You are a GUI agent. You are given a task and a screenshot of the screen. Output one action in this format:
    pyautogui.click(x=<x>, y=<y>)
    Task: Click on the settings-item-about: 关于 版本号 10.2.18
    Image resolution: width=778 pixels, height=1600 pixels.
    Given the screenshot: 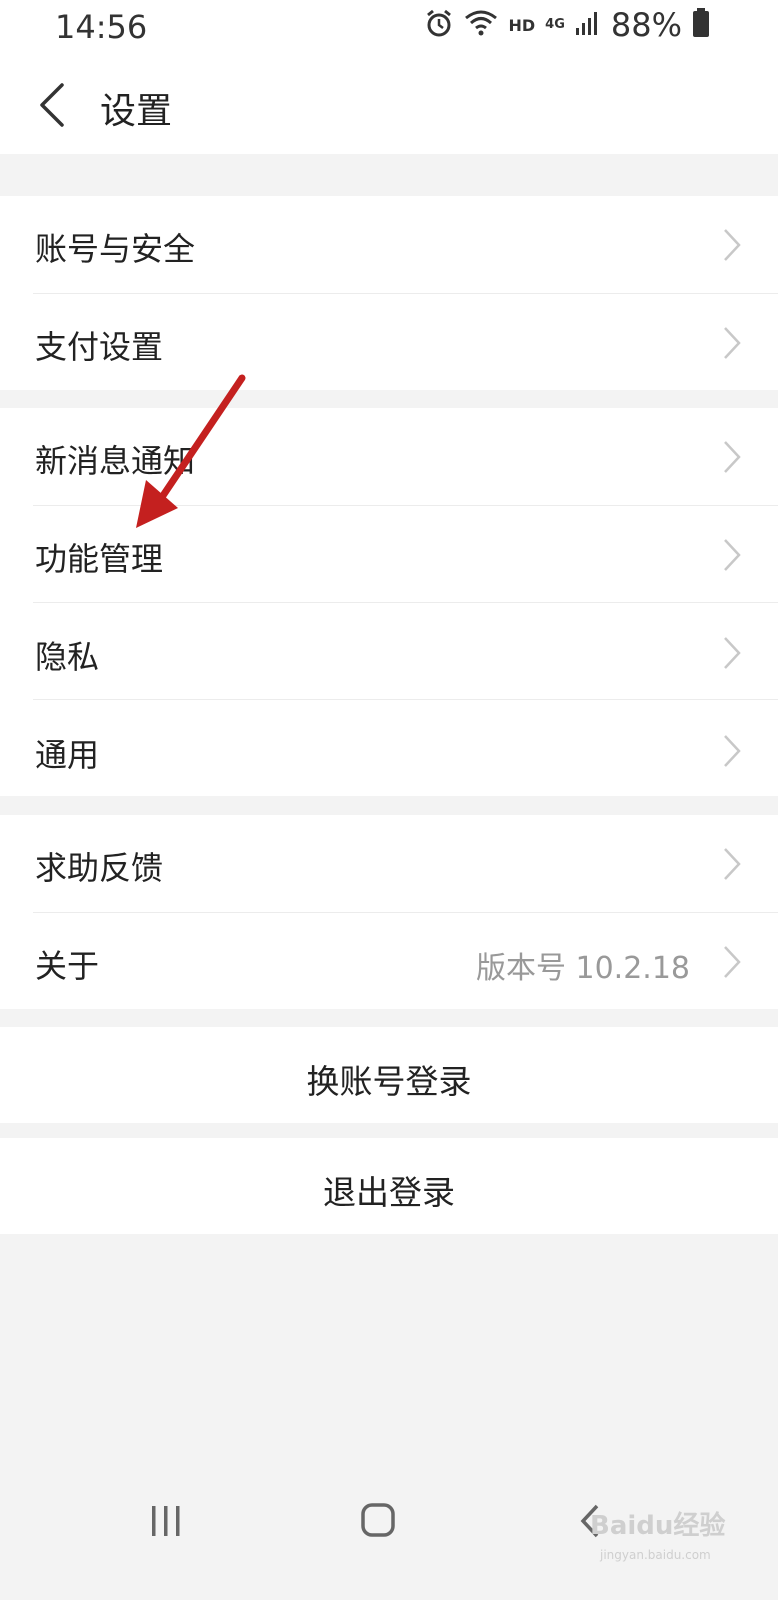 What is the action you would take?
    pyautogui.click(x=389, y=962)
    